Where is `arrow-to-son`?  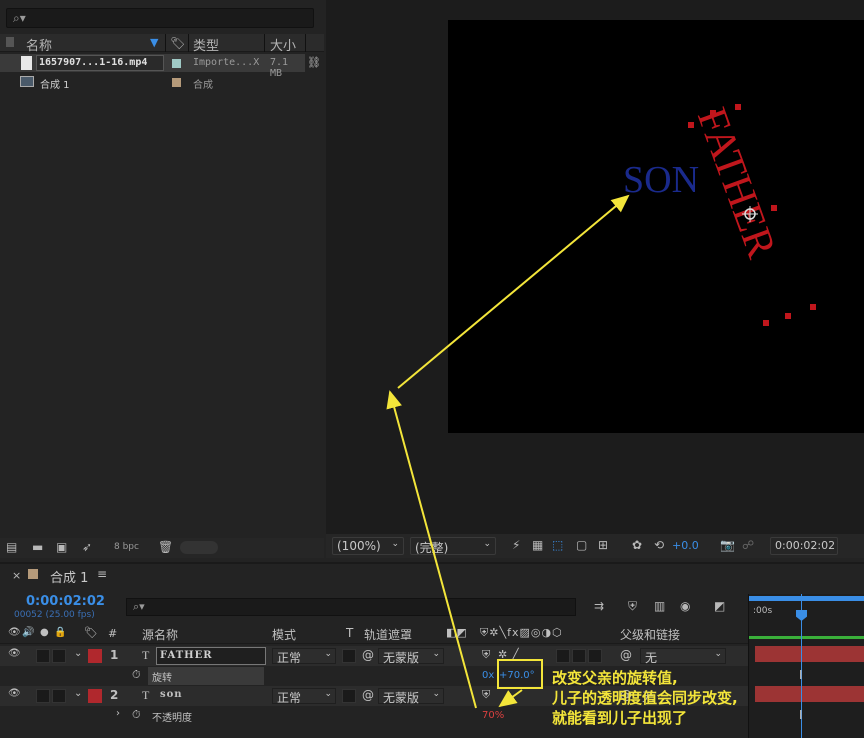
arrow-to-son is located at coordinates (513, 291).